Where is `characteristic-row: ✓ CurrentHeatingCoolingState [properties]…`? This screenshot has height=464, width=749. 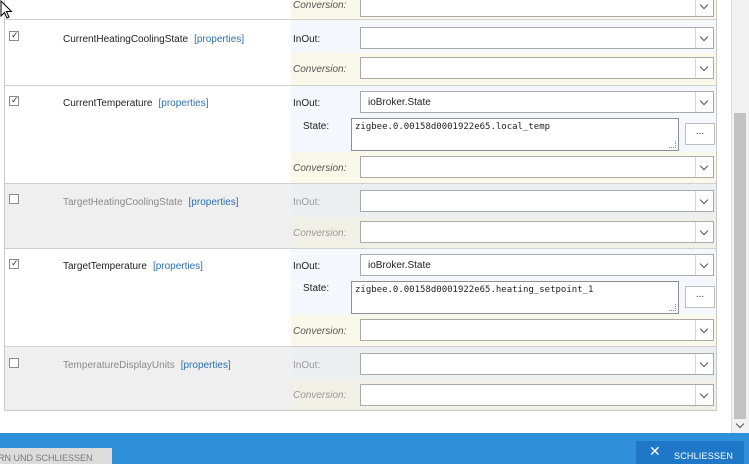 characteristic-row: ✓ CurrentHeatingCoolingState [properties]… is located at coordinates (360, 53).